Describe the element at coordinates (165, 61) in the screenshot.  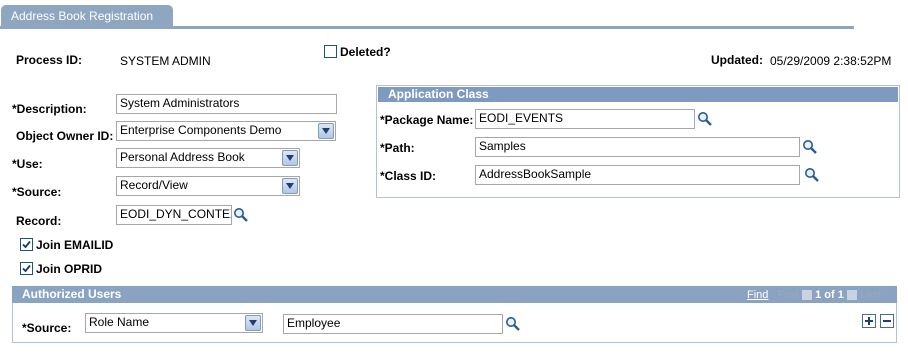
I see `process-id-value: SYSTEM ADMIN` at that location.